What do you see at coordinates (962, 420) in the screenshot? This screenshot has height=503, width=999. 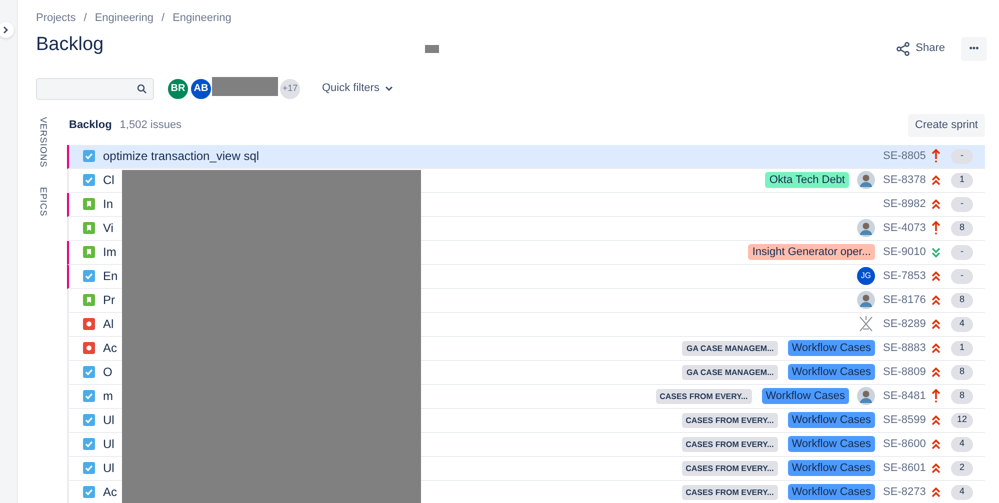 I see `estimate-badge: 12` at bounding box center [962, 420].